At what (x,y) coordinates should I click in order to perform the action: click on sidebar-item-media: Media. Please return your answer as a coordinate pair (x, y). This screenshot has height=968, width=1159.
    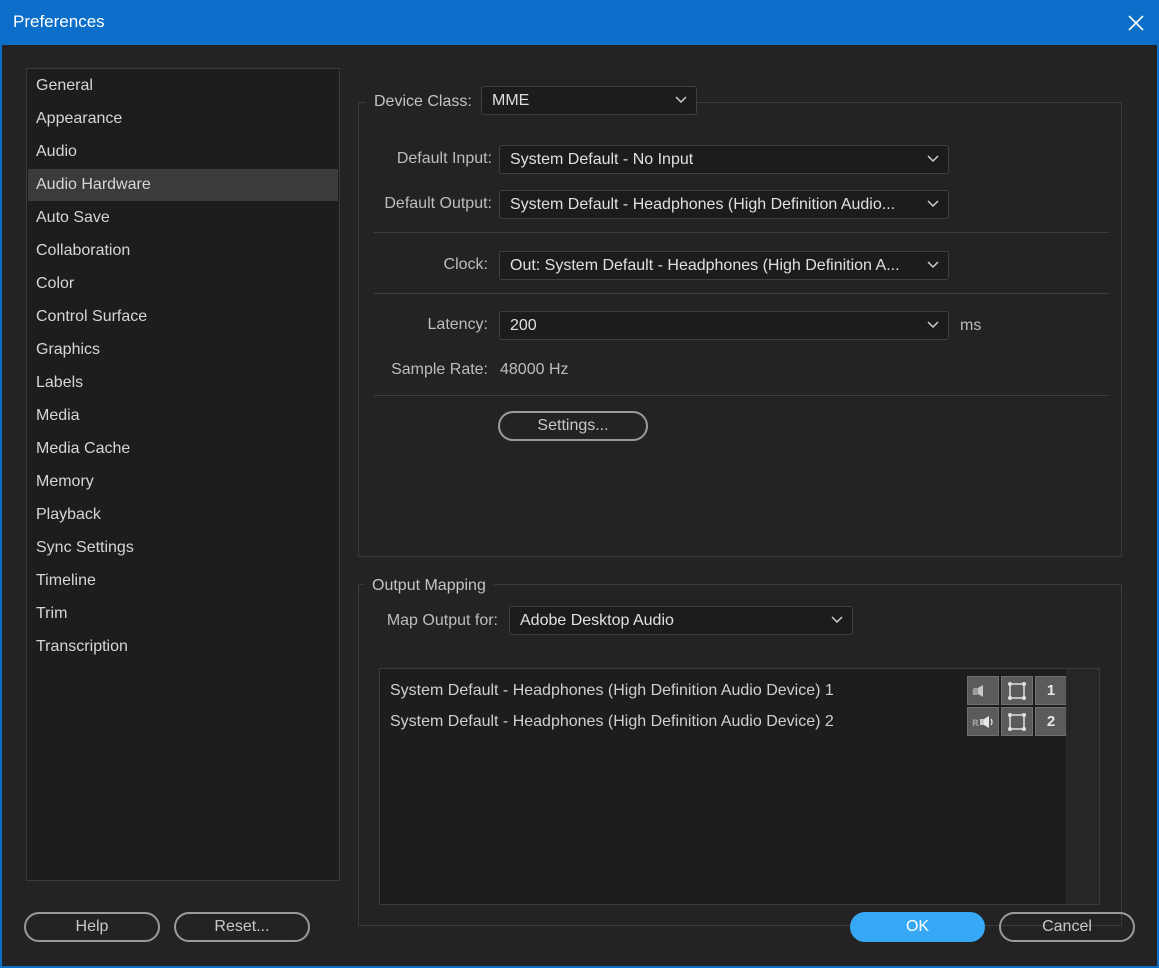
    Looking at the image, I should click on (183, 416).